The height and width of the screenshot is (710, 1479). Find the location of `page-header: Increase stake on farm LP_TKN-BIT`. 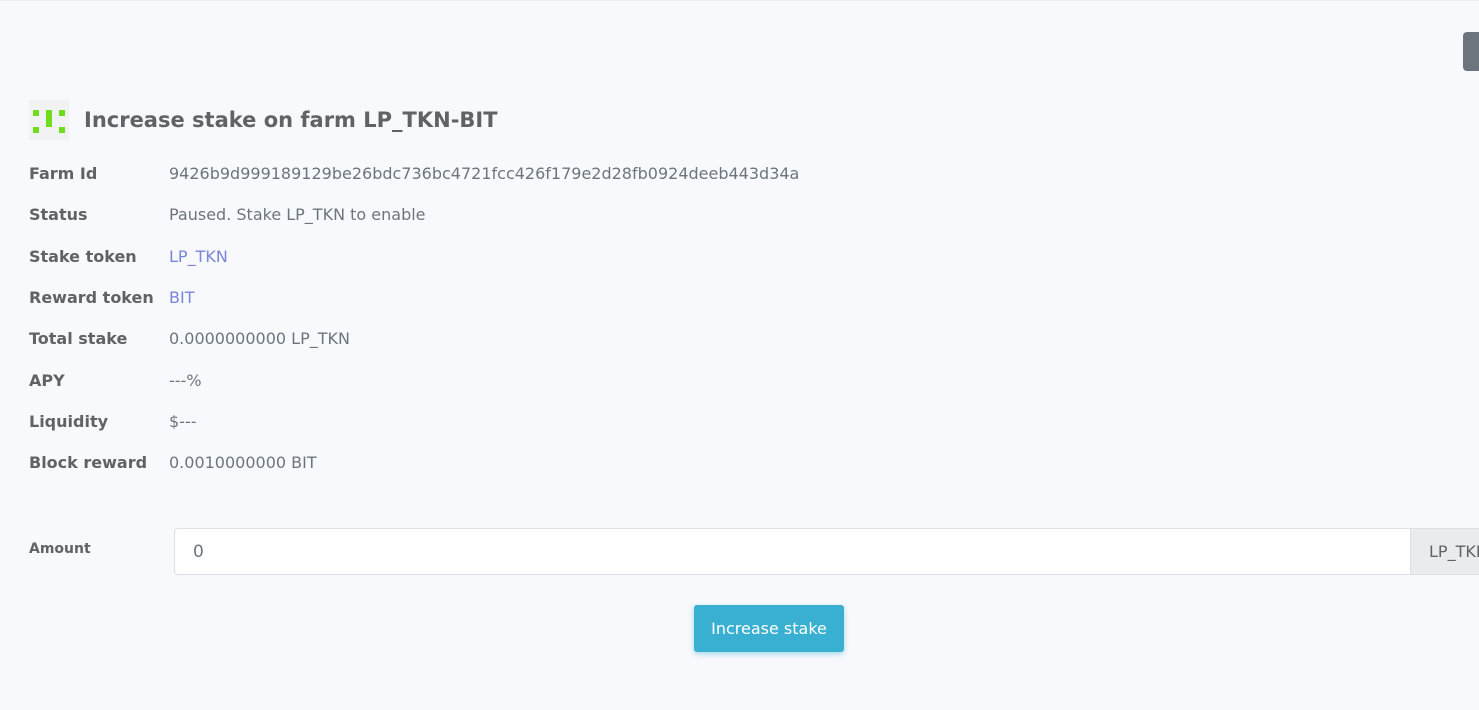

page-header: Increase stake on farm LP_TKN-BIT is located at coordinates (263, 120).